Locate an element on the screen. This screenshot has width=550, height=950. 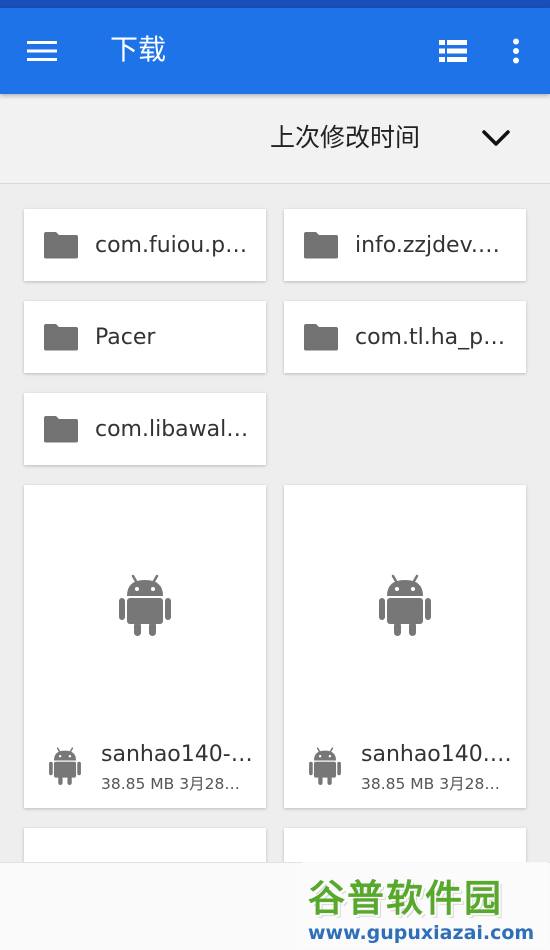
chevron-down-icon is located at coordinates (496, 138).